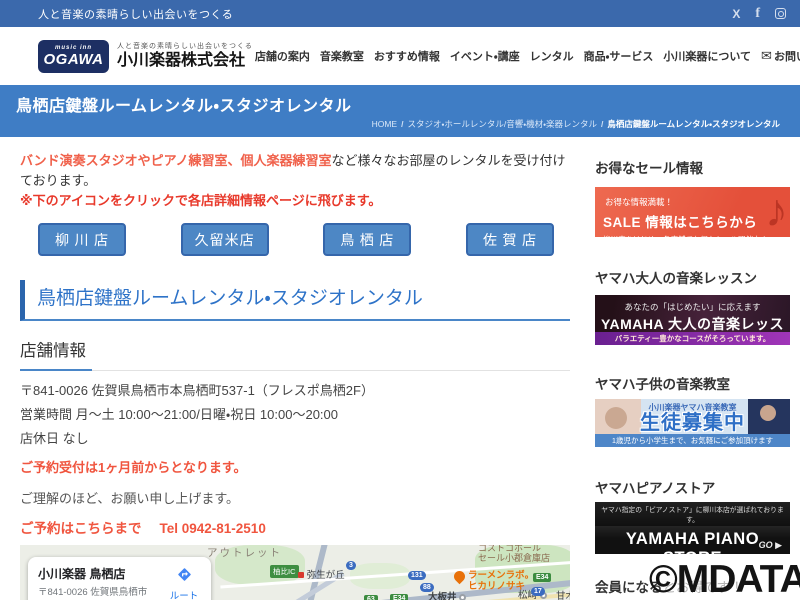 The height and width of the screenshot is (600, 800). I want to click on nav-rental: レンタル, so click(552, 56).